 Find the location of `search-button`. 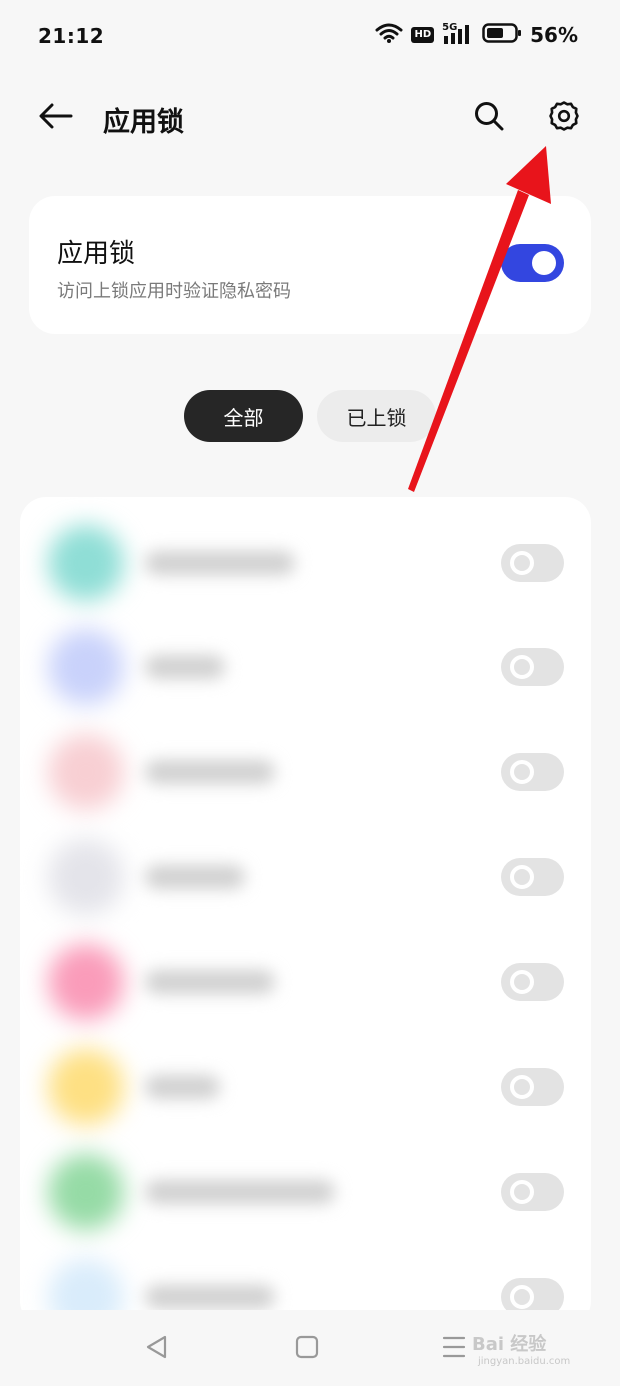

search-button is located at coordinates (489, 118).